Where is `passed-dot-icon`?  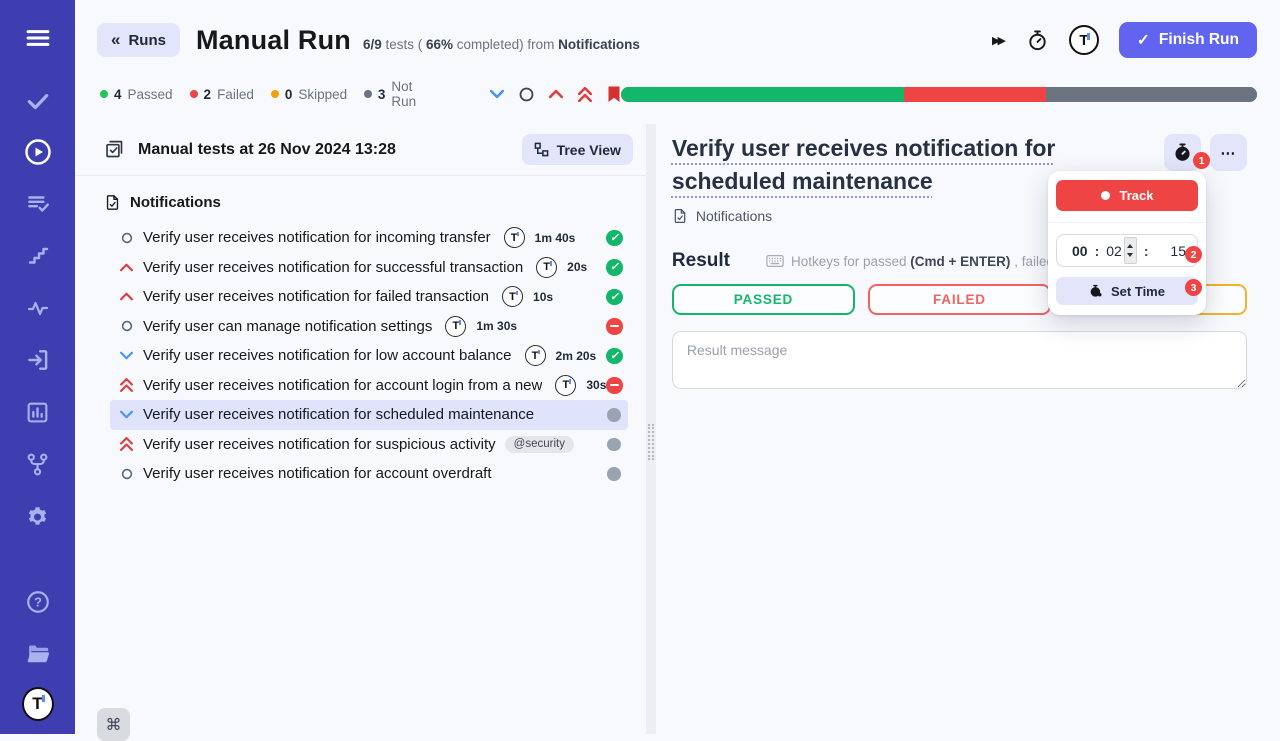
passed-dot-icon is located at coordinates (104, 94).